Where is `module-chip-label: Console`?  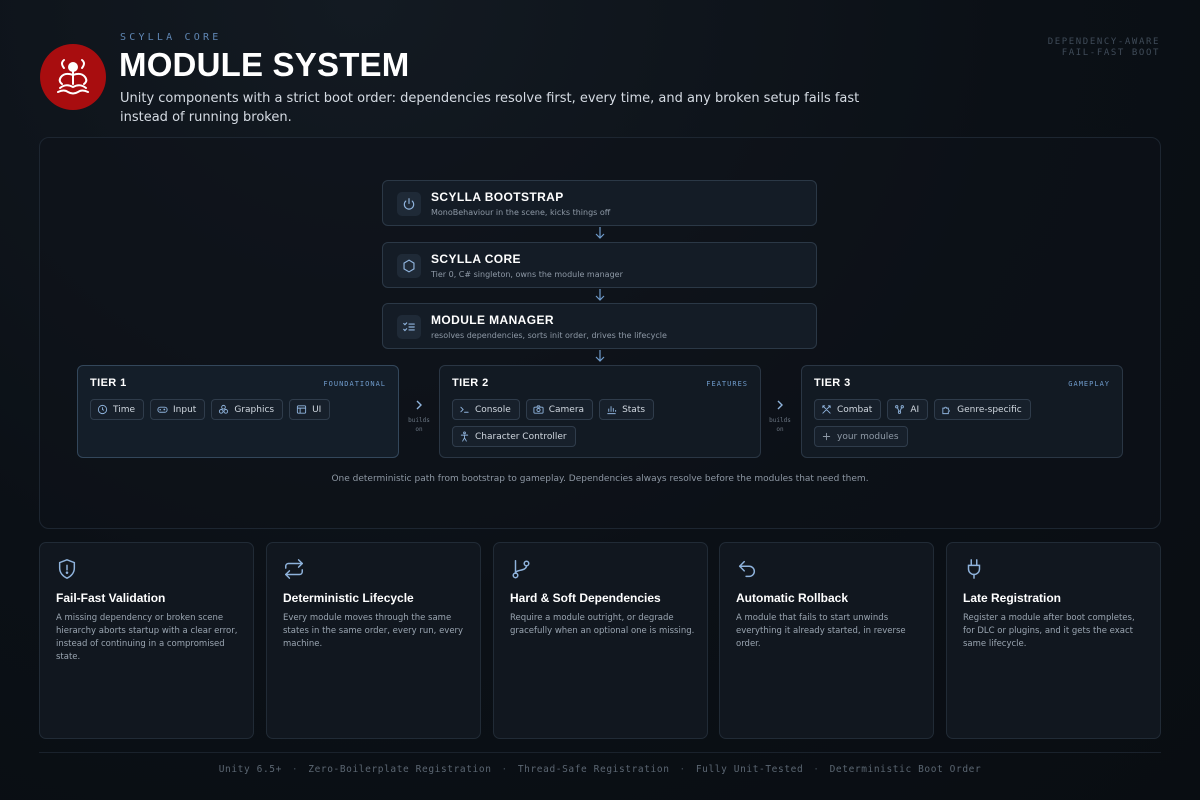 module-chip-label: Console is located at coordinates (493, 409).